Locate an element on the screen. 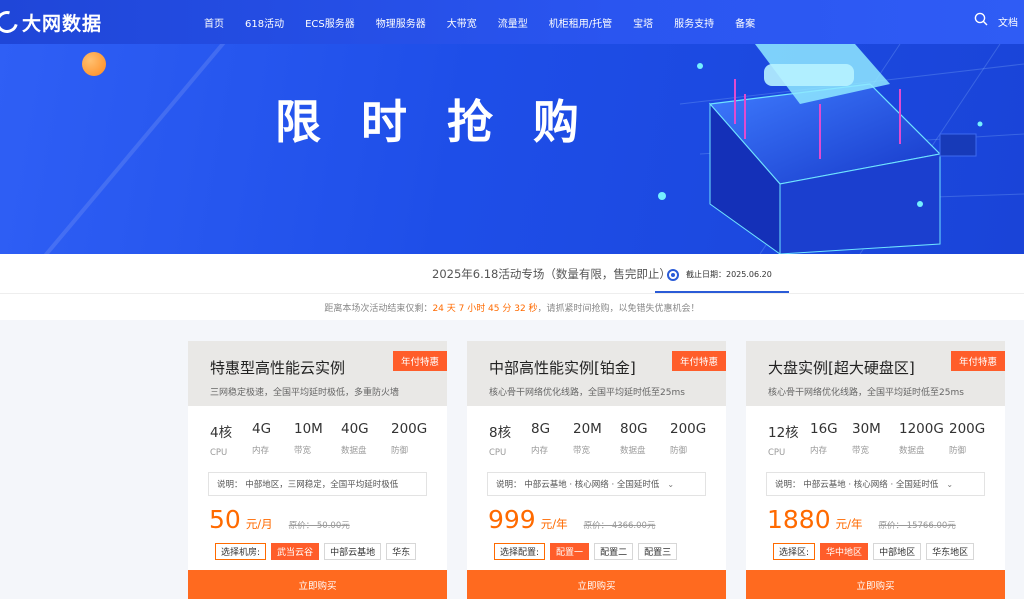 This screenshot has height=599, width=1024. price-row: 50 元/月 原价： 50.00元 is located at coordinates (279, 519).